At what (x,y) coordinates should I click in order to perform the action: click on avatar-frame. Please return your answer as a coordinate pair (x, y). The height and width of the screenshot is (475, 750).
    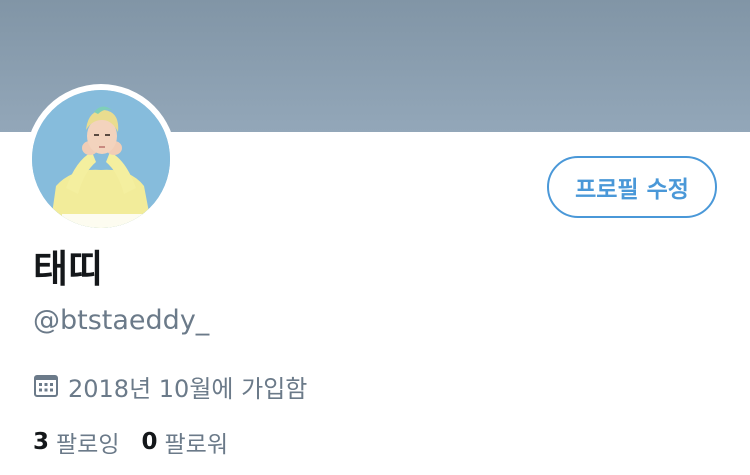
    Looking at the image, I should click on (101, 159).